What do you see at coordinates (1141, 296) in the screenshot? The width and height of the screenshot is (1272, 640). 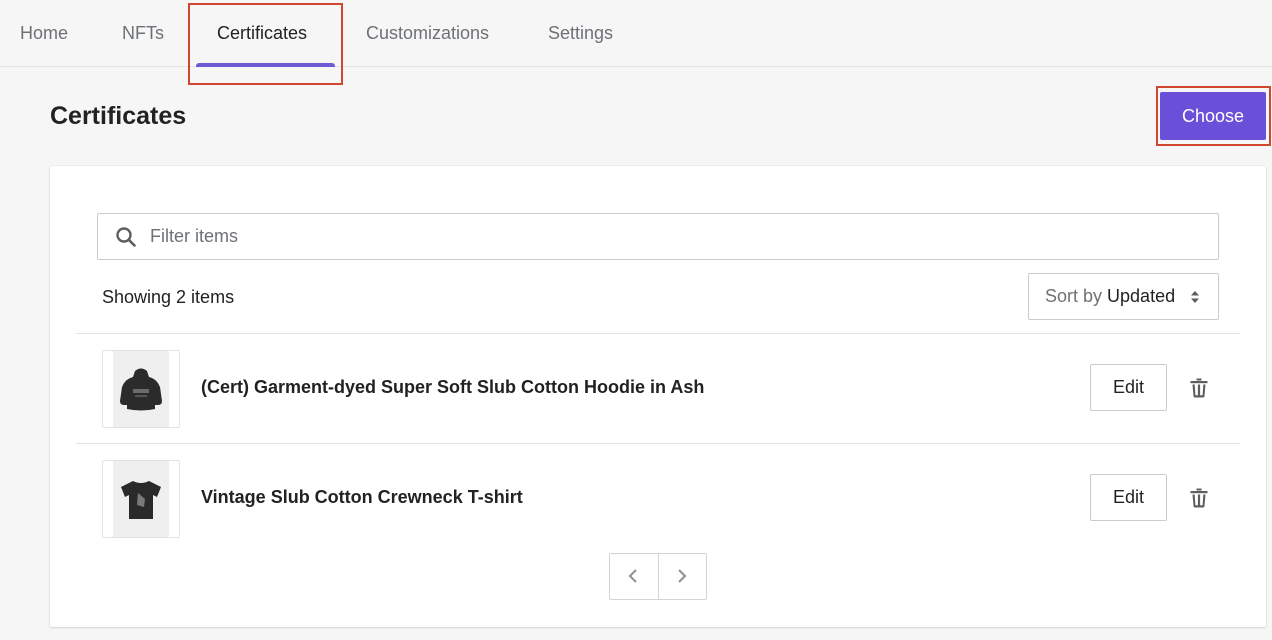 I see `sort-value: Updated` at bounding box center [1141, 296].